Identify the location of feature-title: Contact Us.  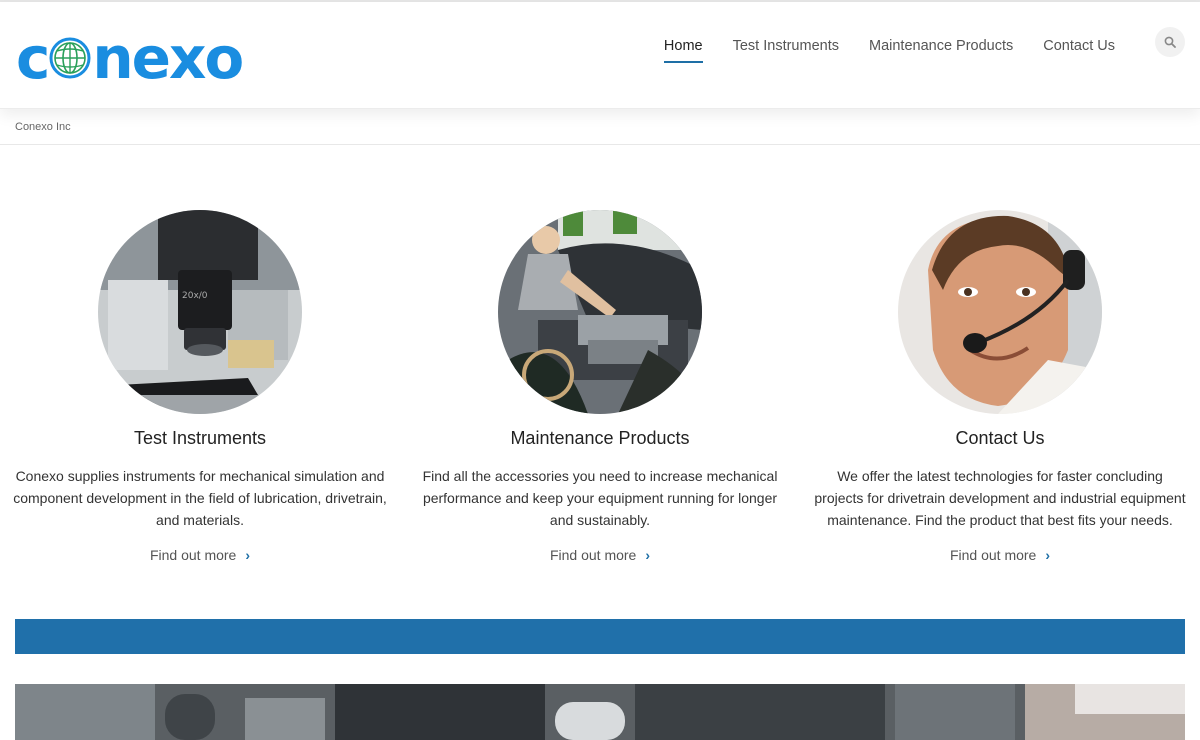
(1000, 438).